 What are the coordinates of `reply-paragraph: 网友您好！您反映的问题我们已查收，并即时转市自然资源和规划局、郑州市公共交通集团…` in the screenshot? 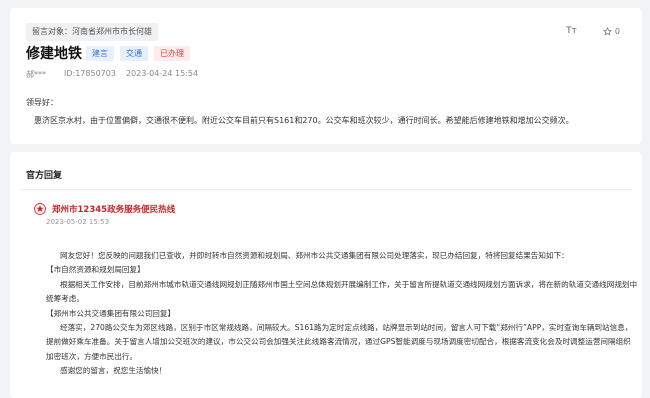 It's located at (314, 255).